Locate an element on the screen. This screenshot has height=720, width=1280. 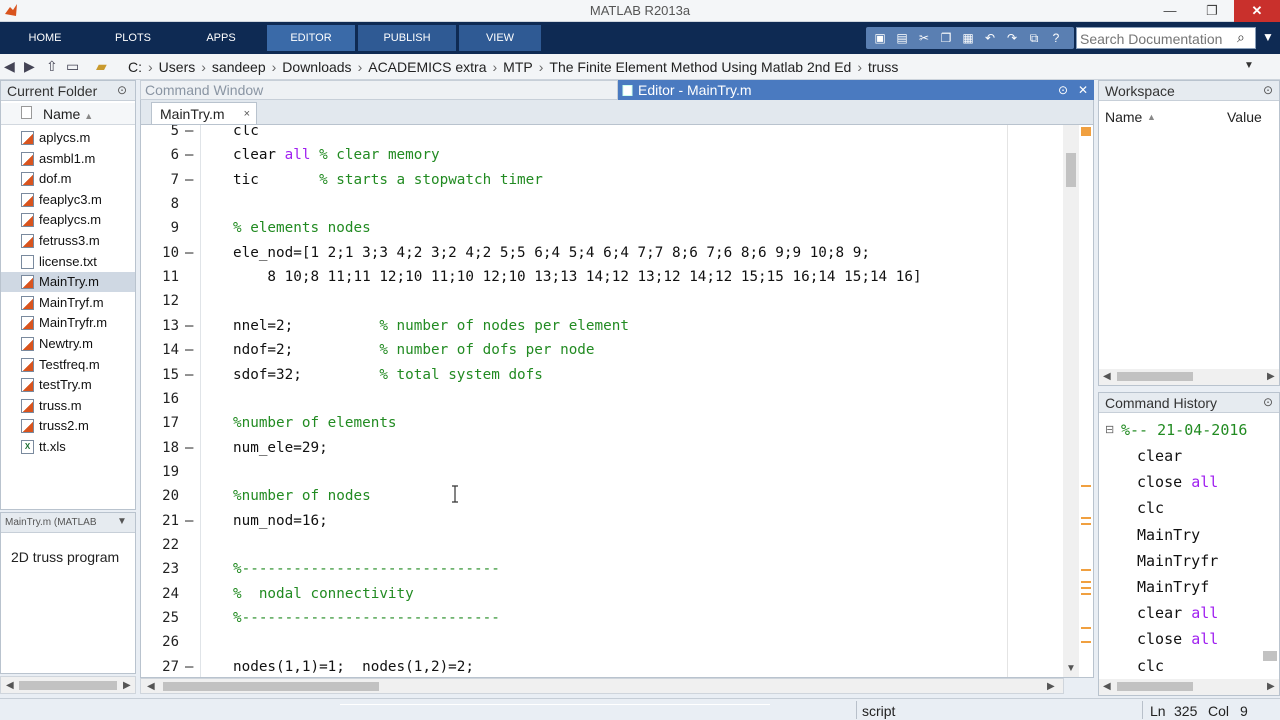
editor-options-icon: ⊙ is located at coordinates (1063, 90).